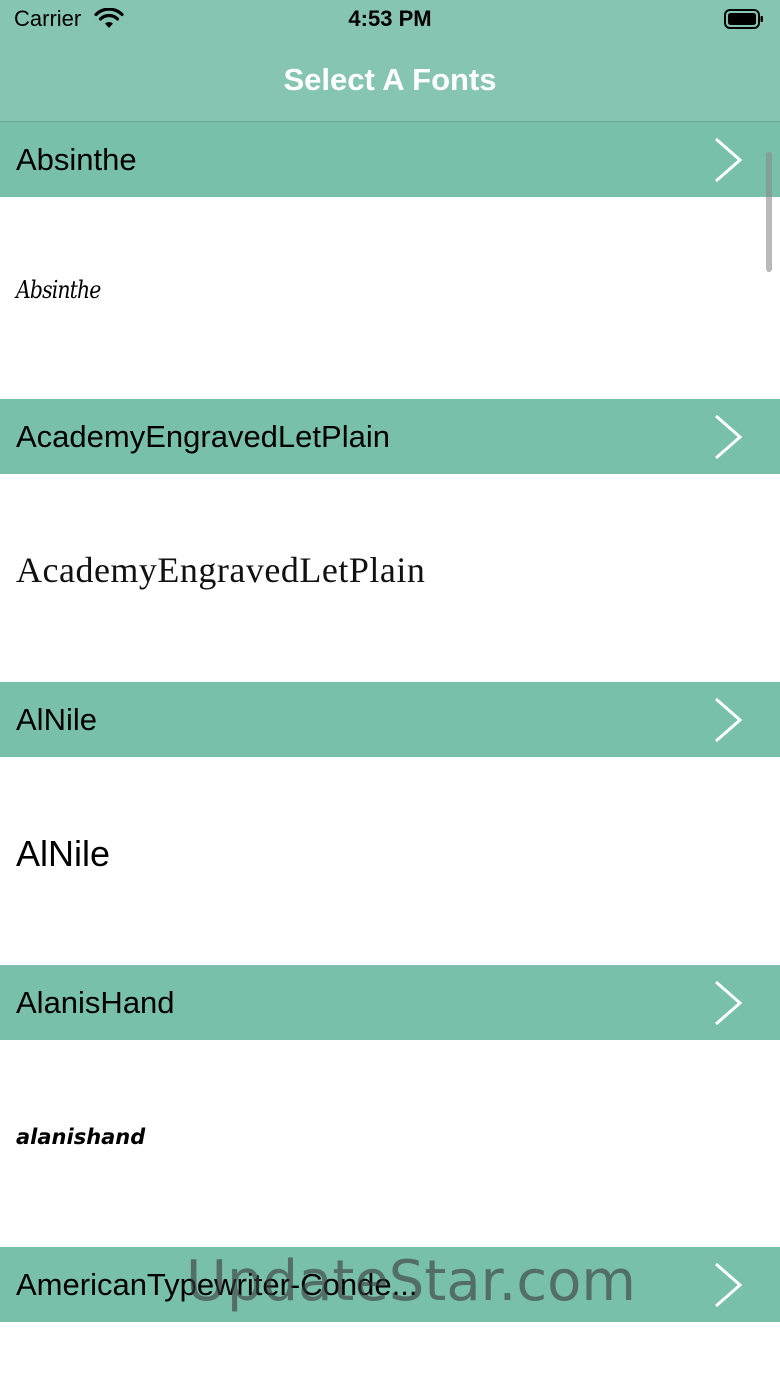 The image size is (780, 1387). I want to click on navigation-bar: Select A Fonts, so click(390, 81).